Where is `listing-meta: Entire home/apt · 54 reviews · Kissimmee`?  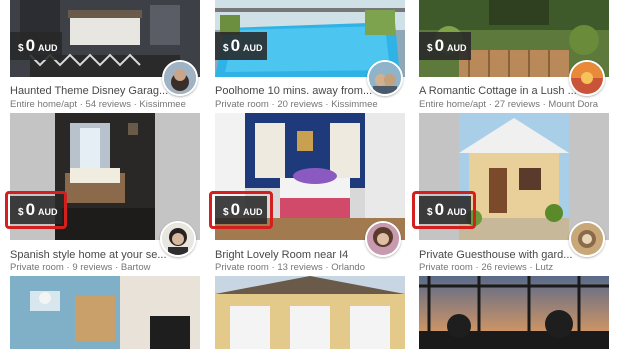 listing-meta: Entire home/apt · 54 reviews · Kissimmee is located at coordinates (98, 104).